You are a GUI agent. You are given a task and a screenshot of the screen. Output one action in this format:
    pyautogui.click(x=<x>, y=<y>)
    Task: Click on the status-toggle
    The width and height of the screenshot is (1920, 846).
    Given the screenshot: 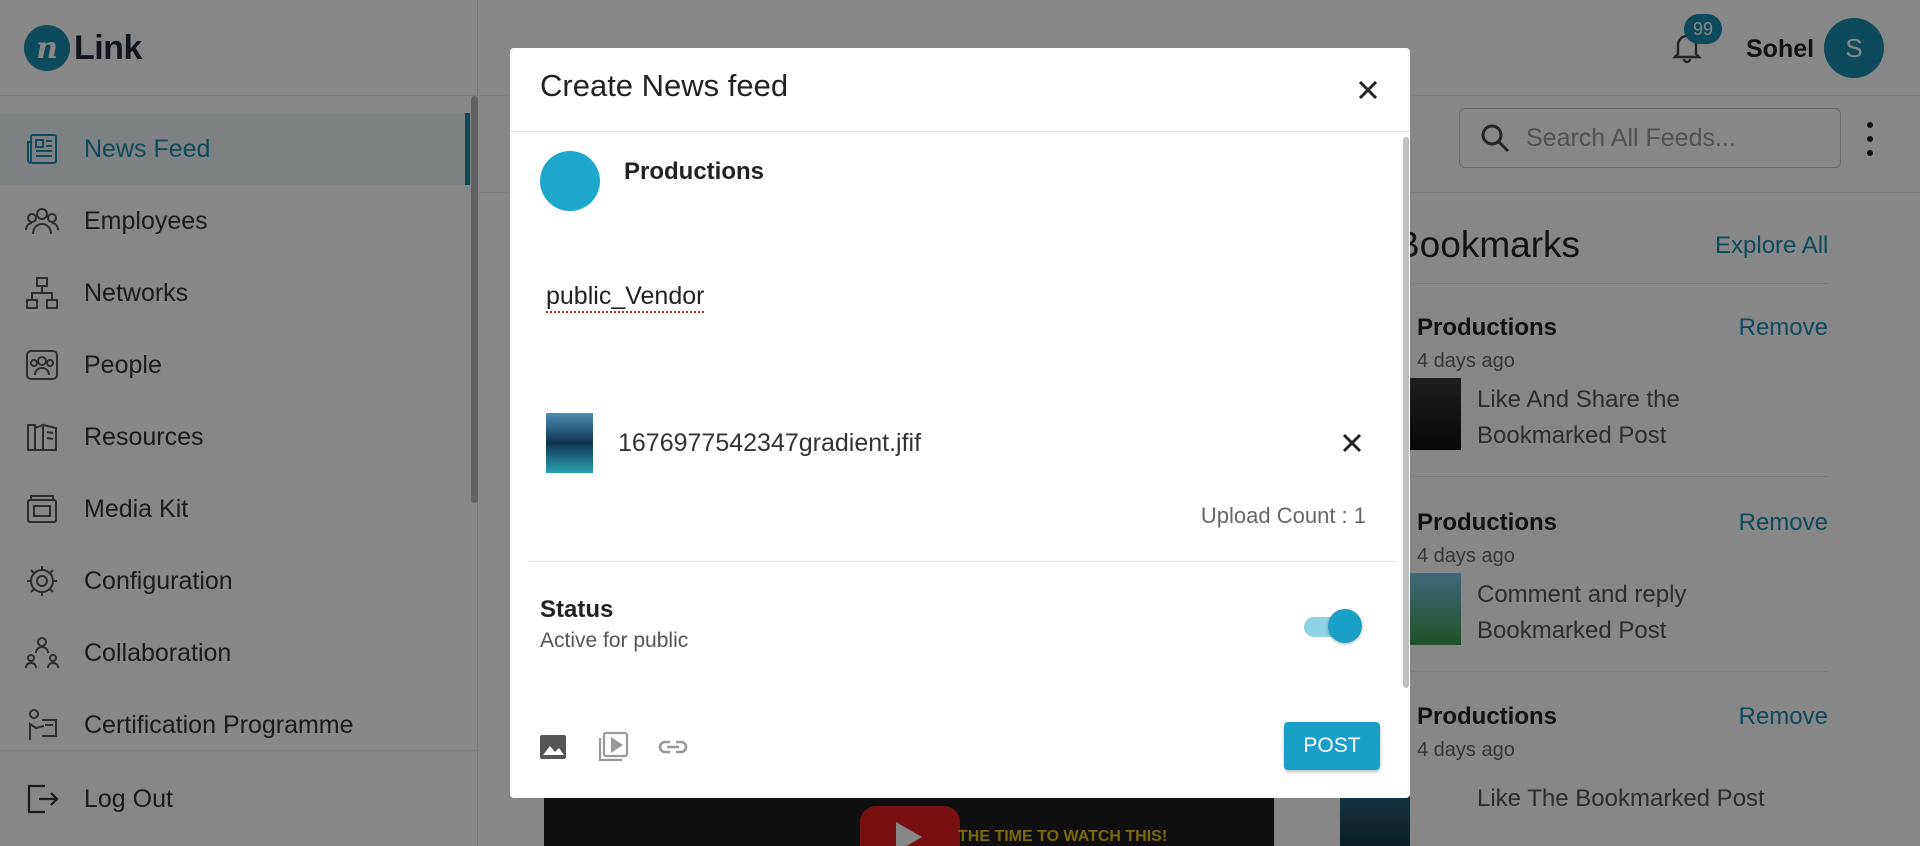 What is the action you would take?
    pyautogui.click(x=1332, y=626)
    